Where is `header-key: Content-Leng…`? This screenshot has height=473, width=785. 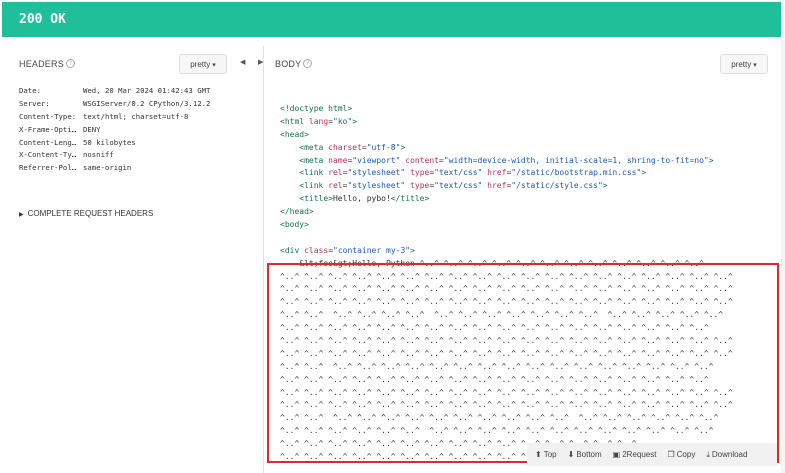
header-key: Content-Leng… is located at coordinates (48, 142).